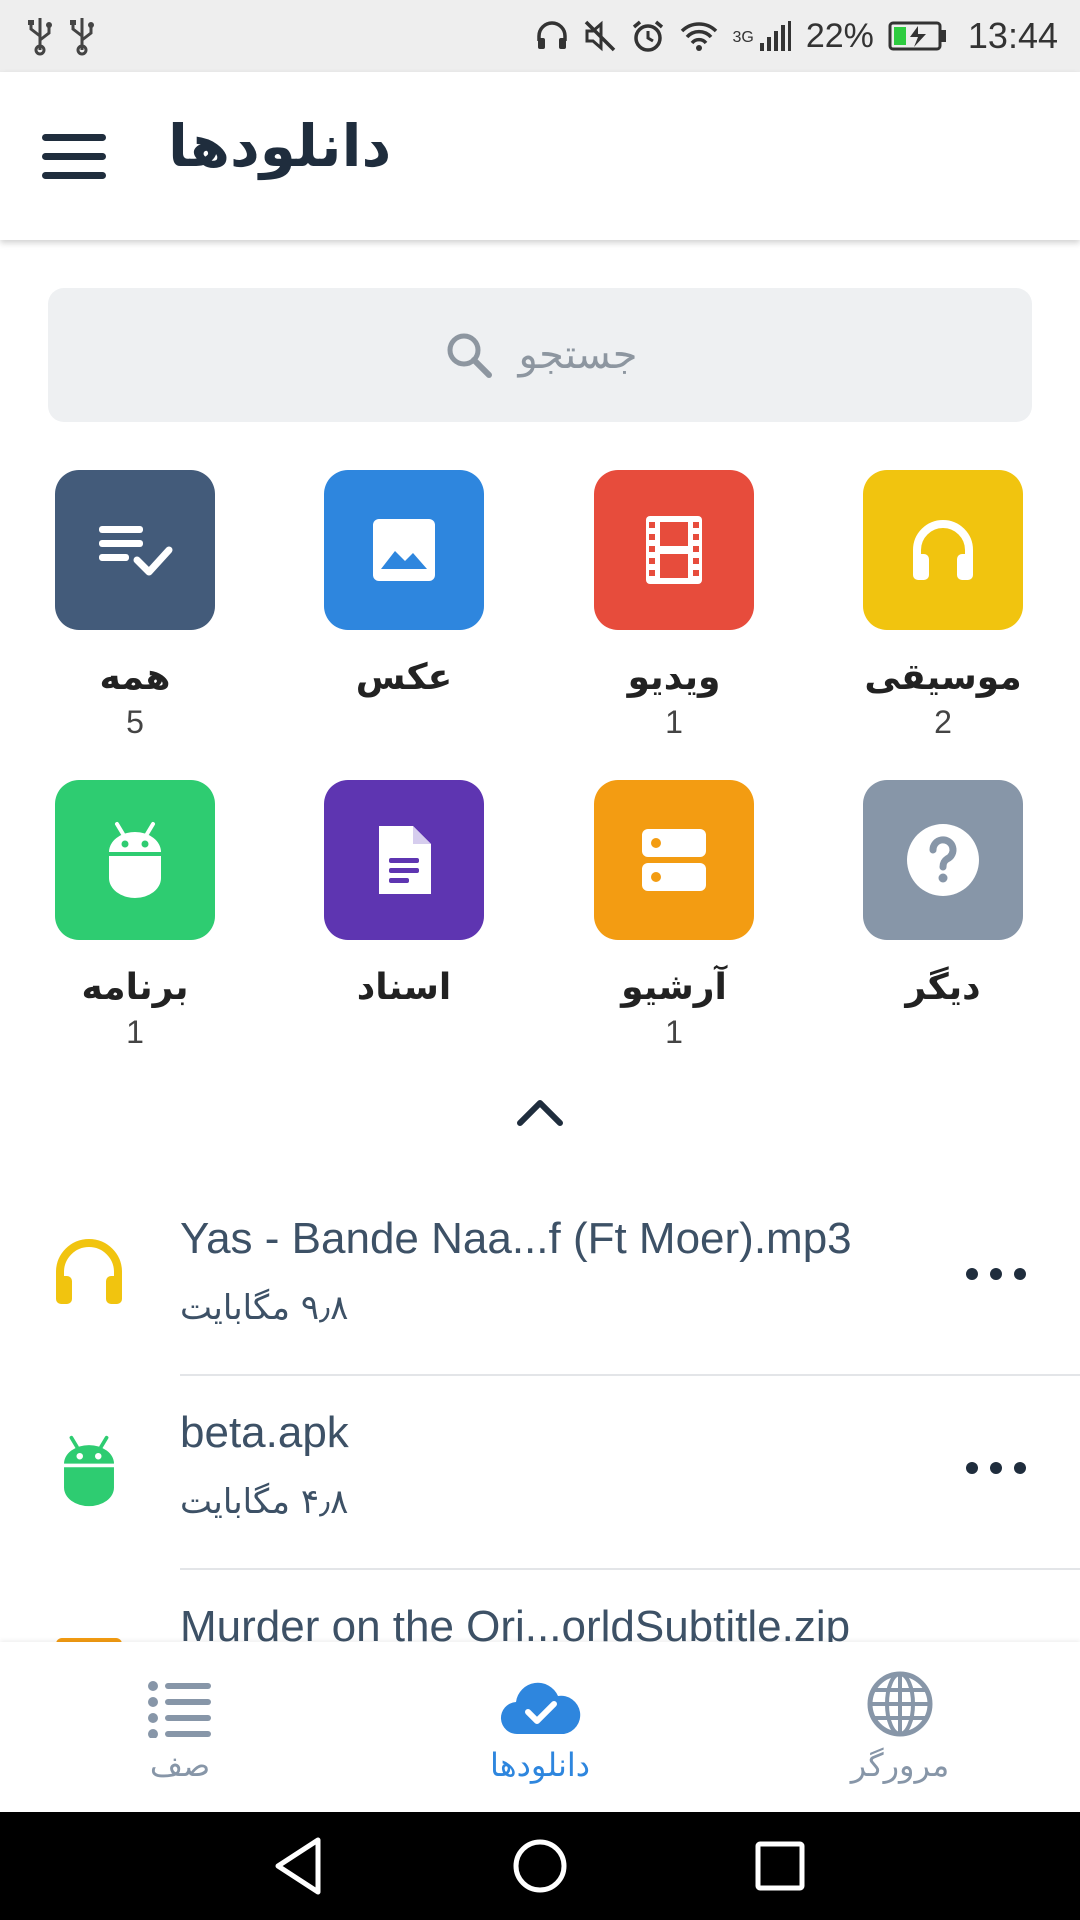  I want to click on signal-icon, so click(775, 36).